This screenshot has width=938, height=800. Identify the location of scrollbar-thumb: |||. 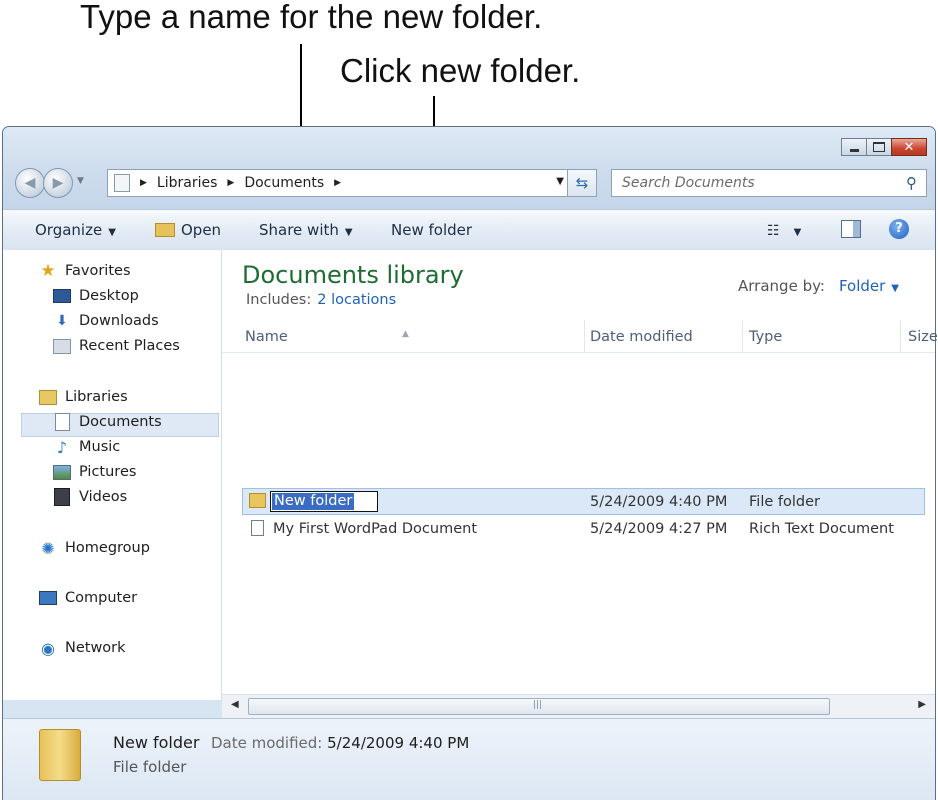
(539, 706).